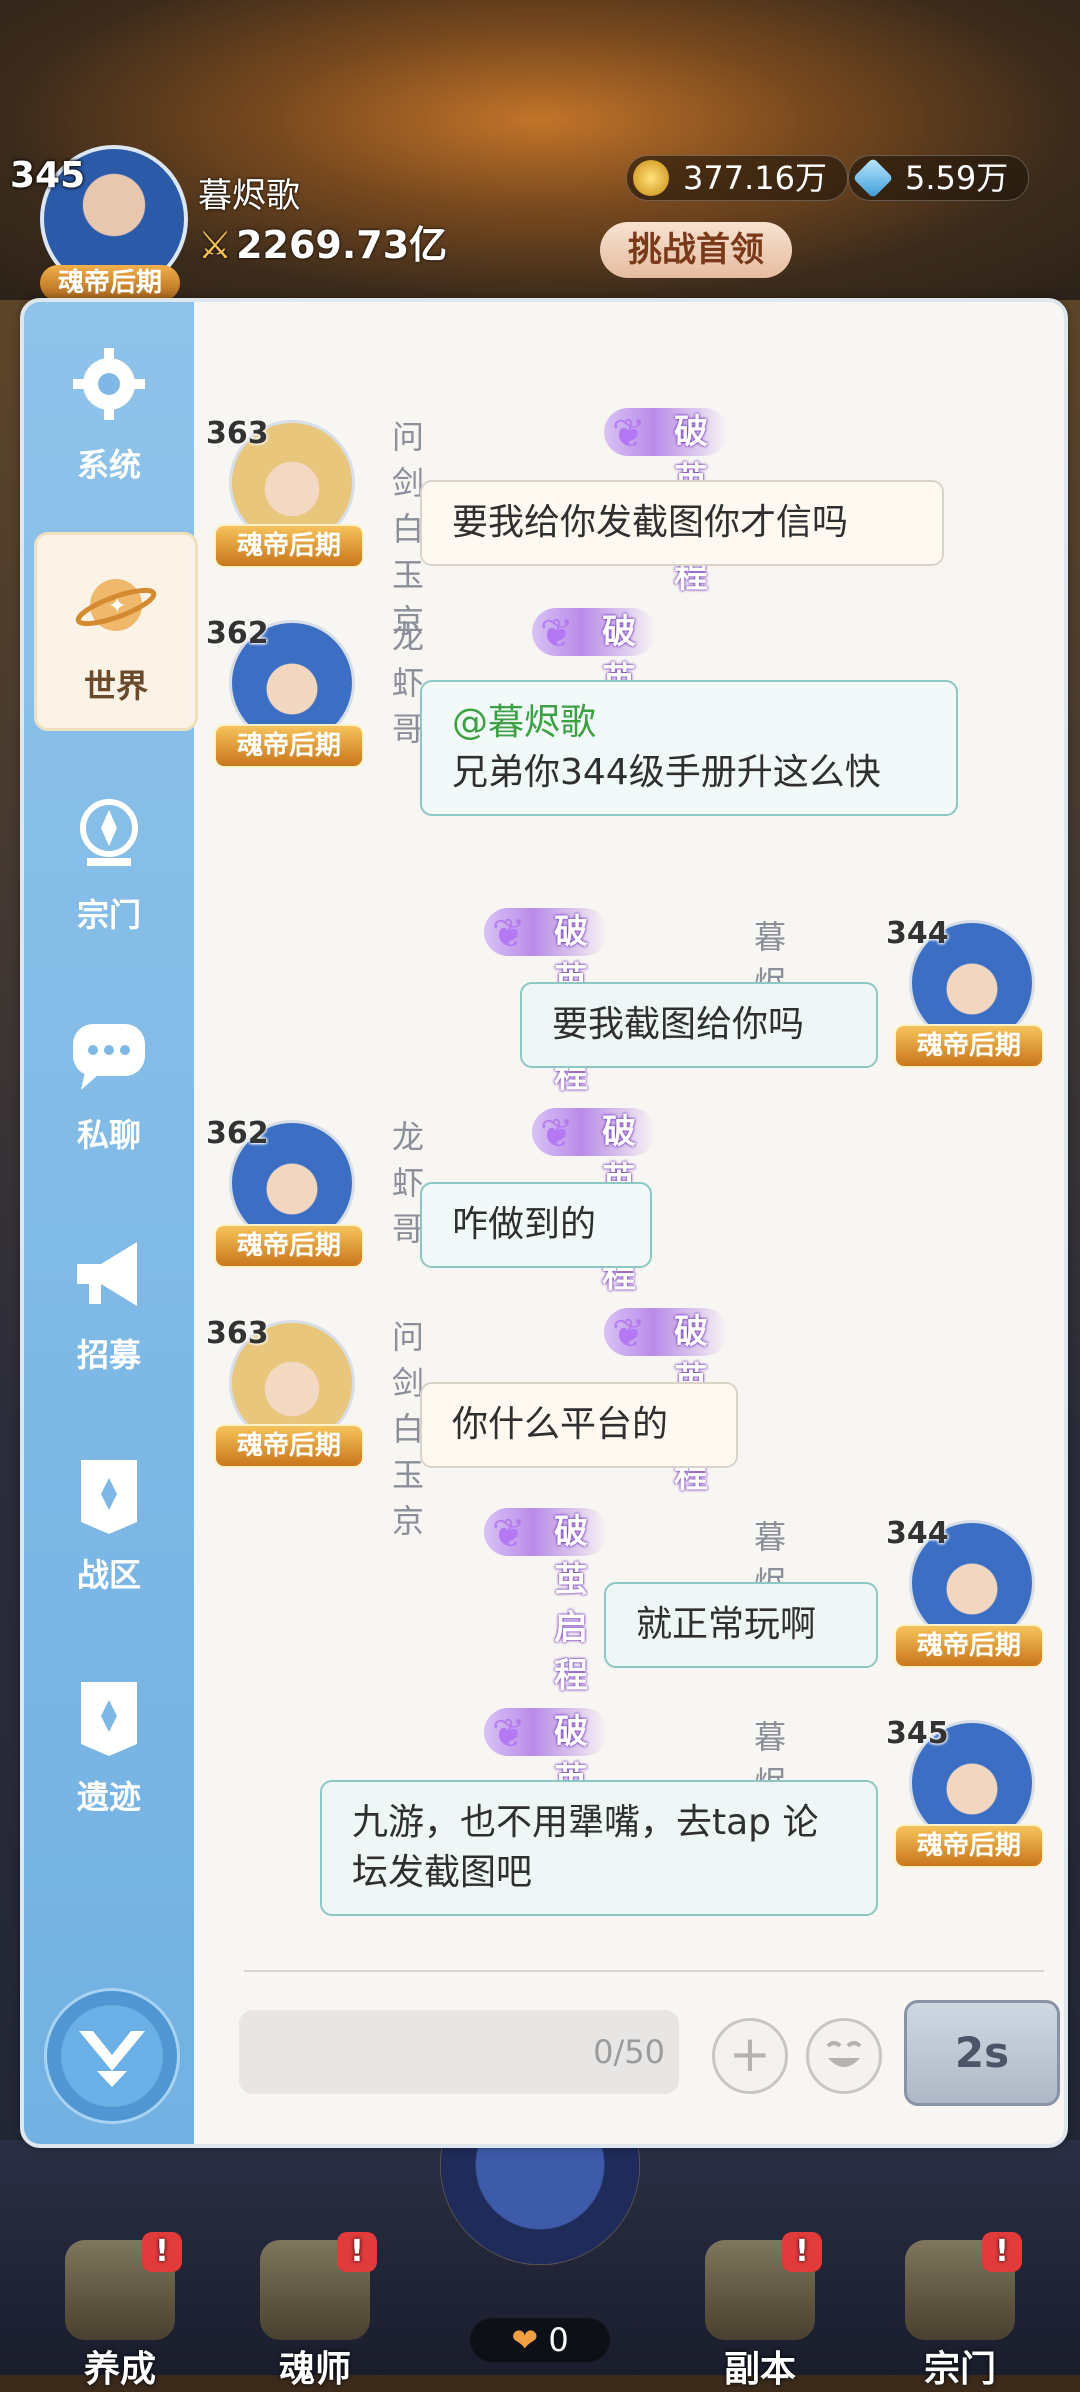  I want to click on chat-input: 0/50, so click(459, 2052).